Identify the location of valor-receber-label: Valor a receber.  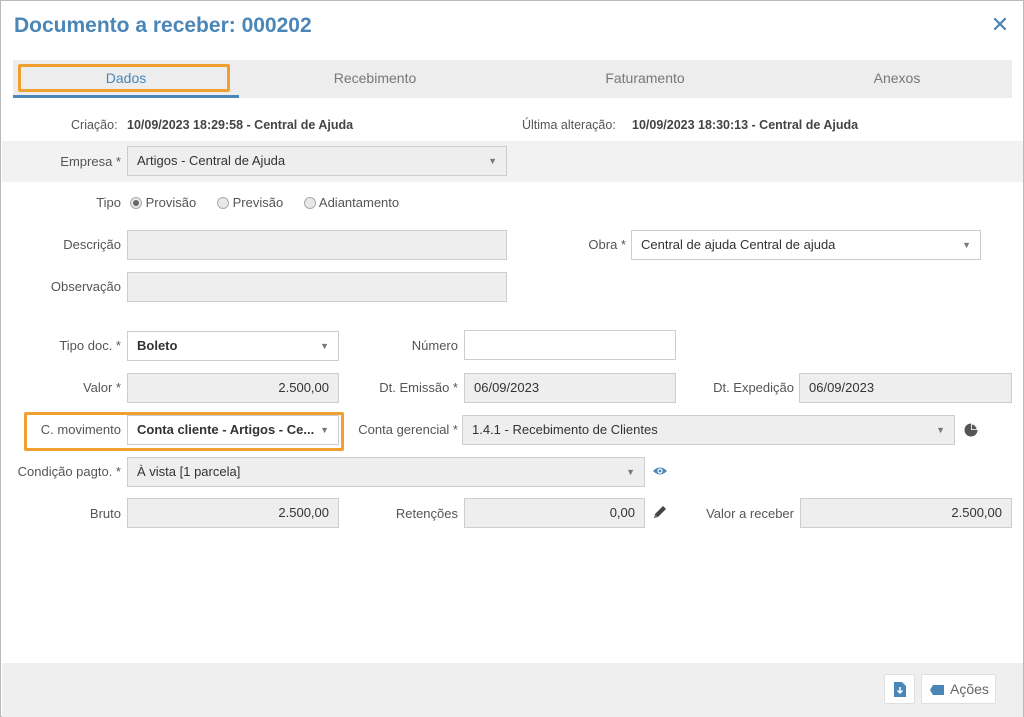
(750, 513).